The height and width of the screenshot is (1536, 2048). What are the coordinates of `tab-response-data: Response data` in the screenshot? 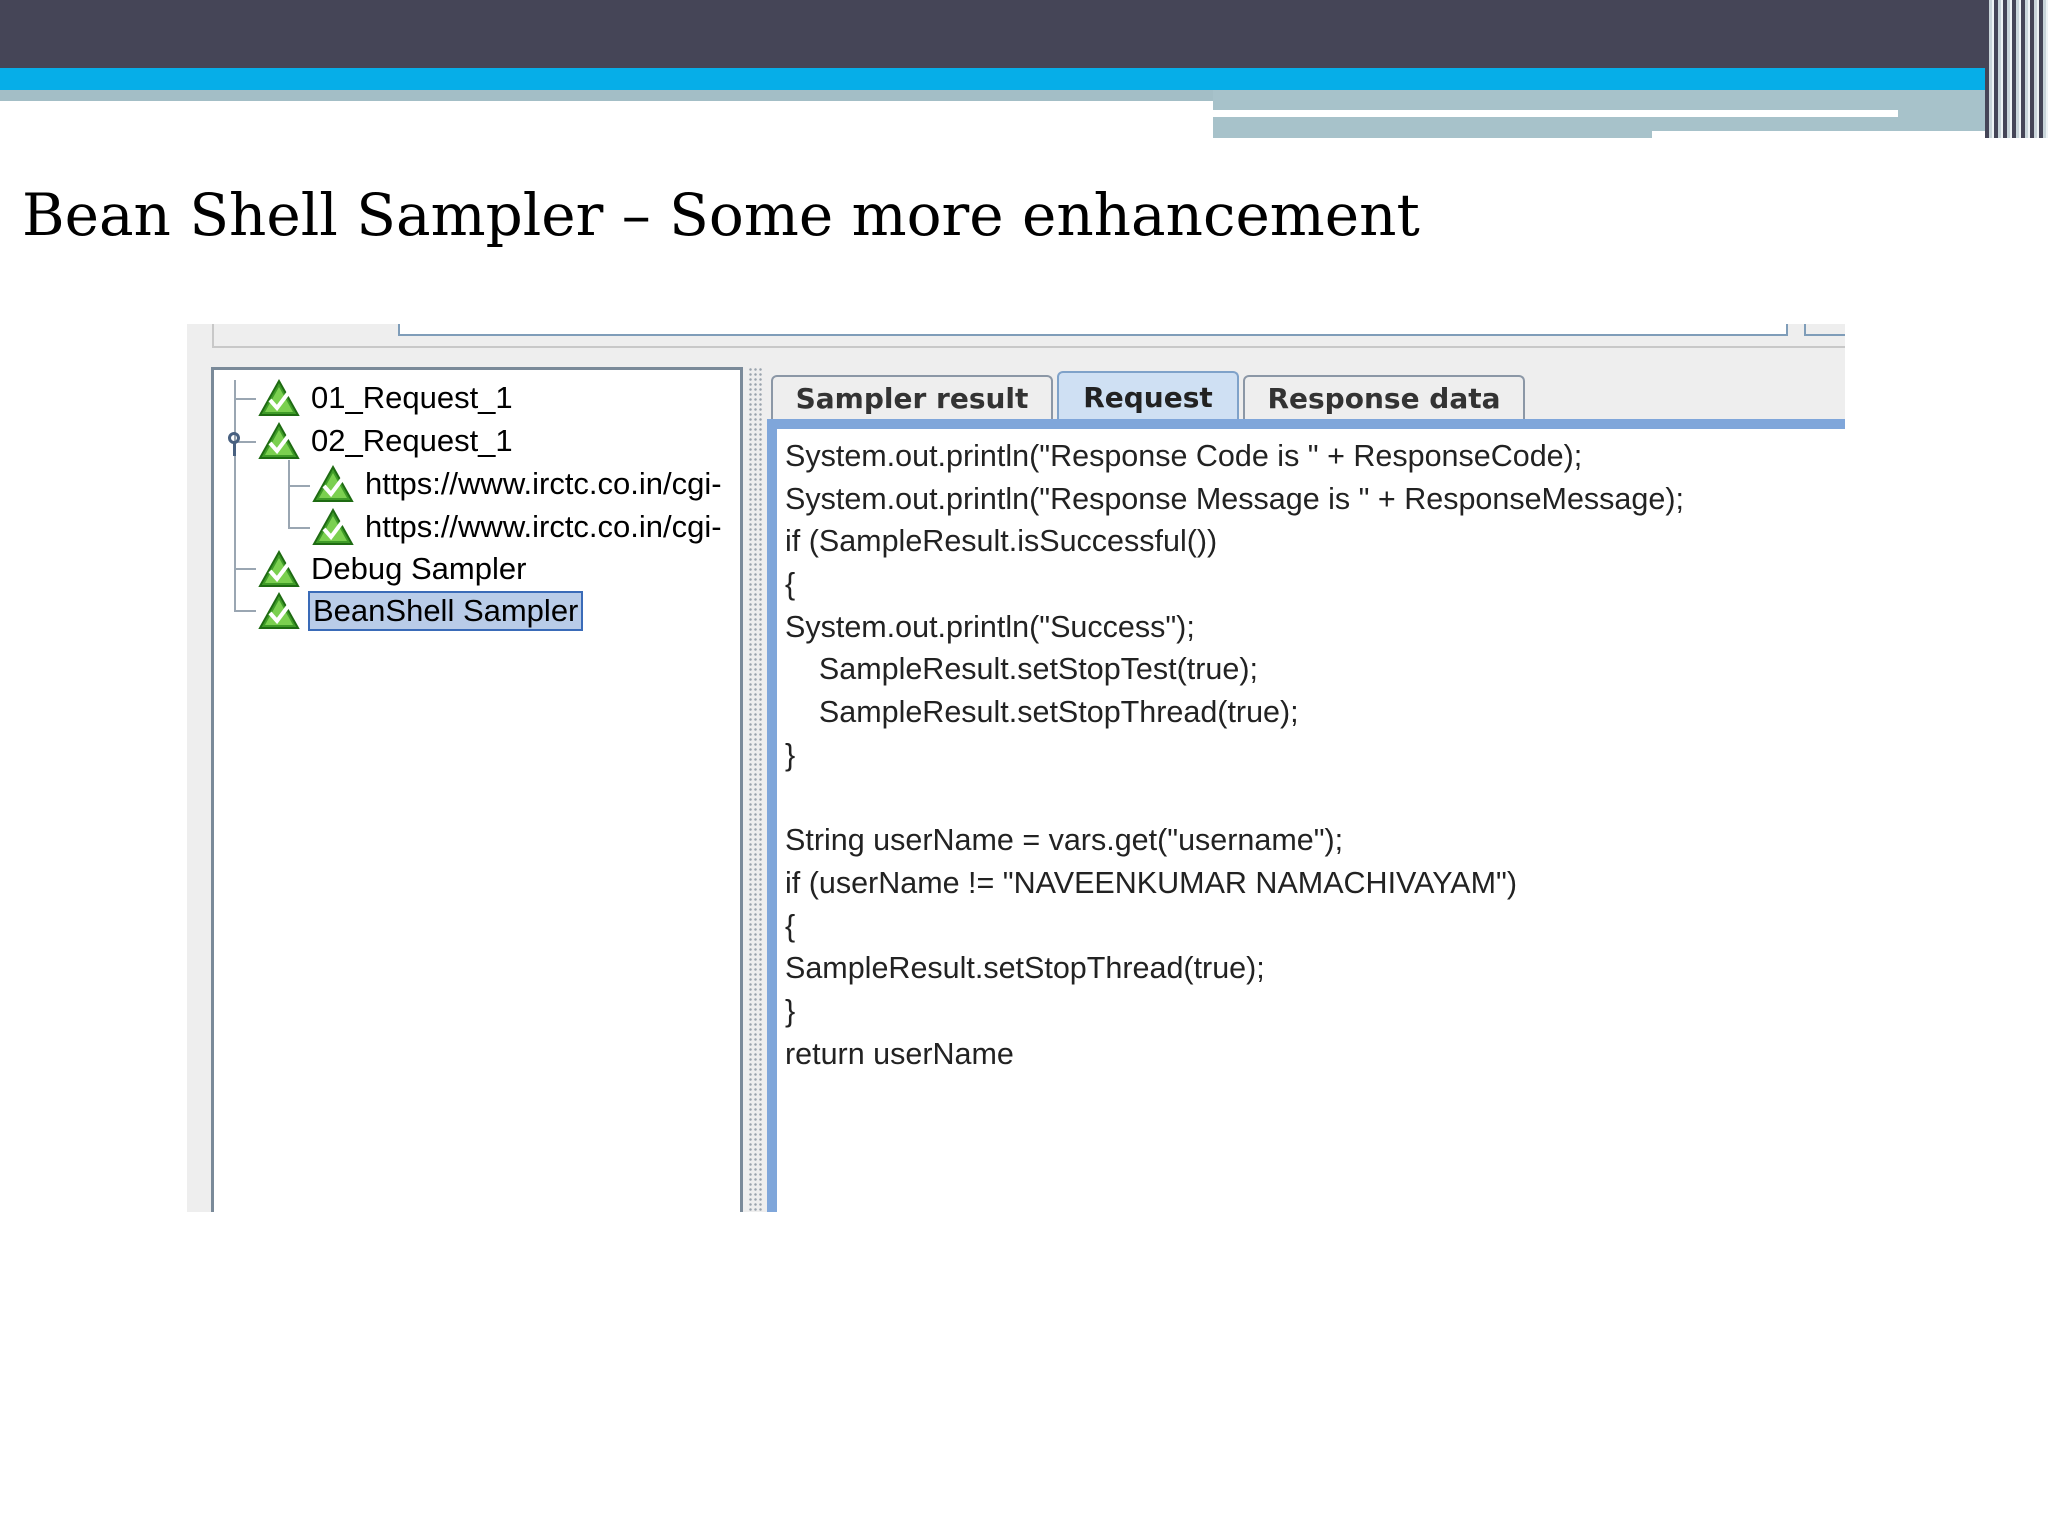 It's located at (1384, 397).